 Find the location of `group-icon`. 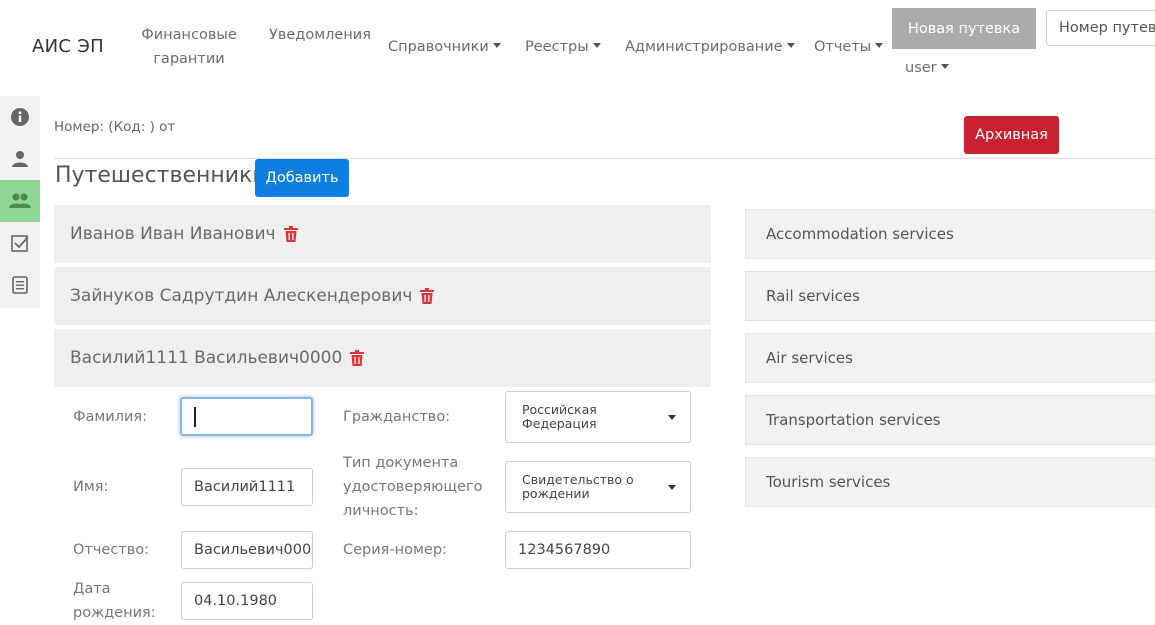

group-icon is located at coordinates (20, 200).